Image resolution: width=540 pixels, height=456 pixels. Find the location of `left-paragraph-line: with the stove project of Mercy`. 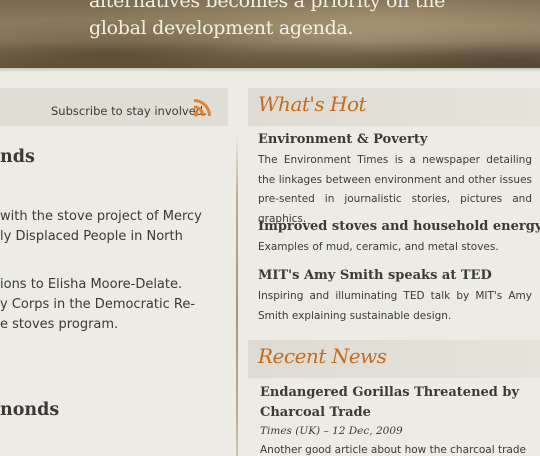

left-paragraph-line: with the stove project of Mercy is located at coordinates (101, 216).